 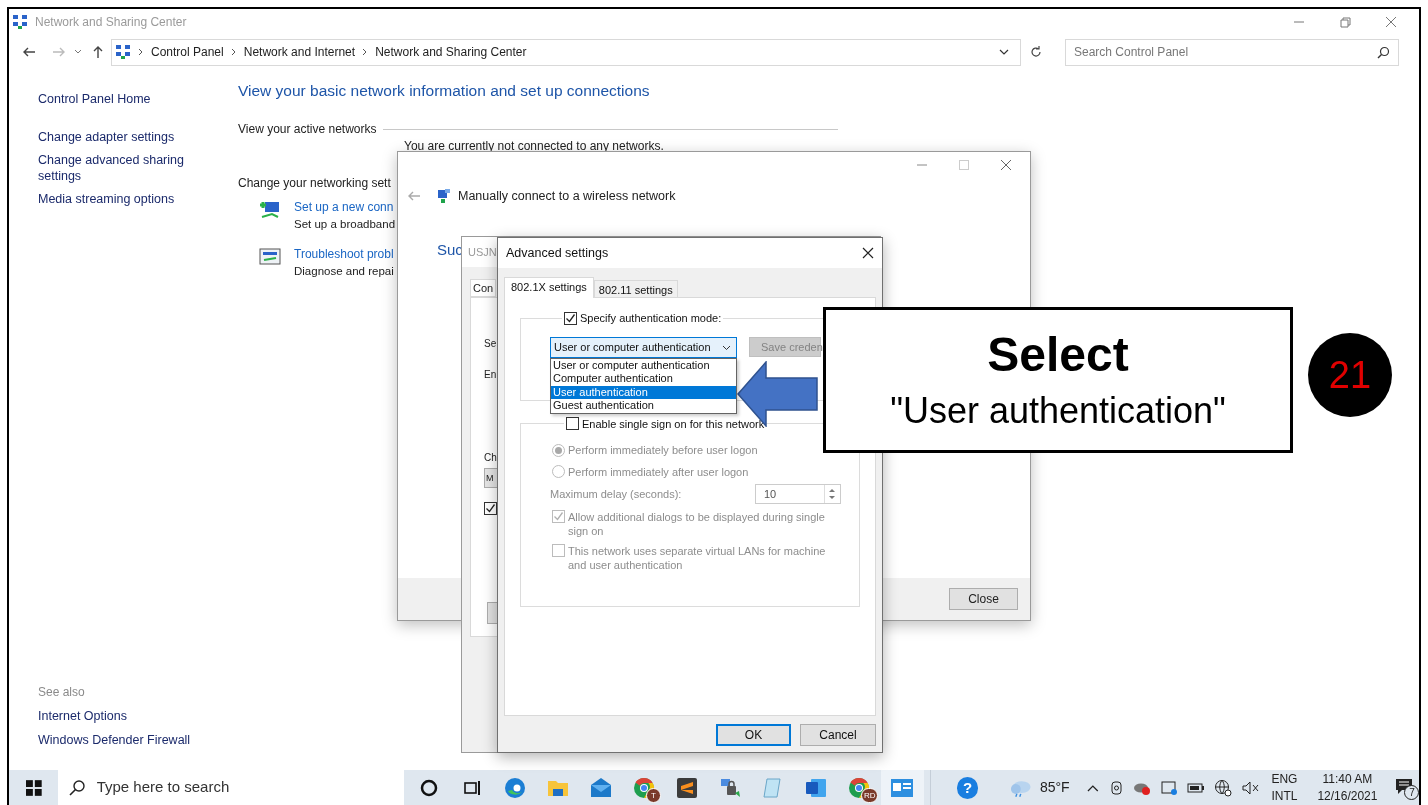 I want to click on dropdown-value: User or computer authentication, so click(x=632, y=347).